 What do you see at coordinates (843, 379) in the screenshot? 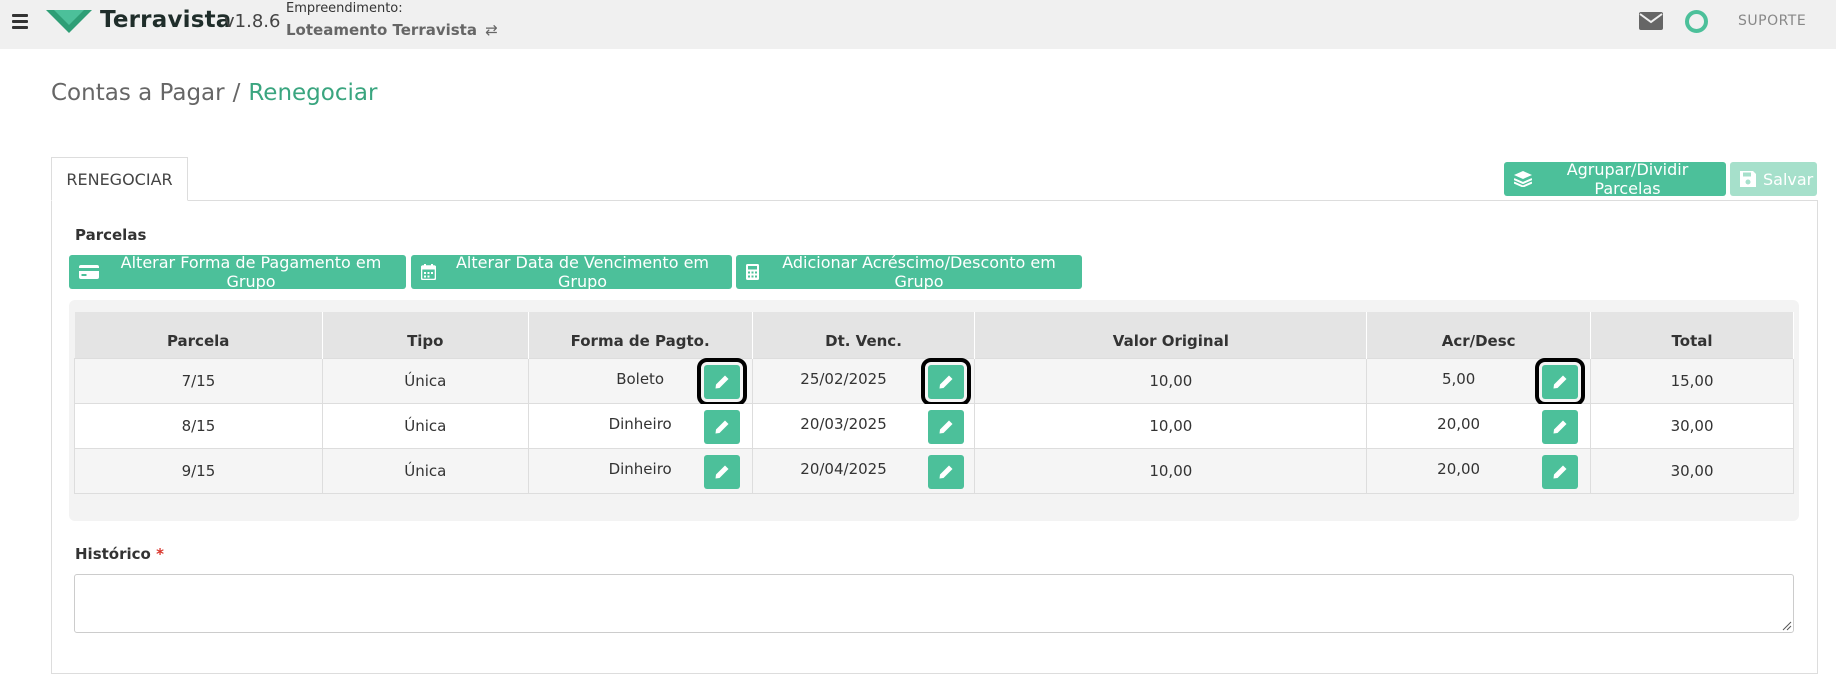
I see `dt-venc-value: 25/02/2025` at bounding box center [843, 379].